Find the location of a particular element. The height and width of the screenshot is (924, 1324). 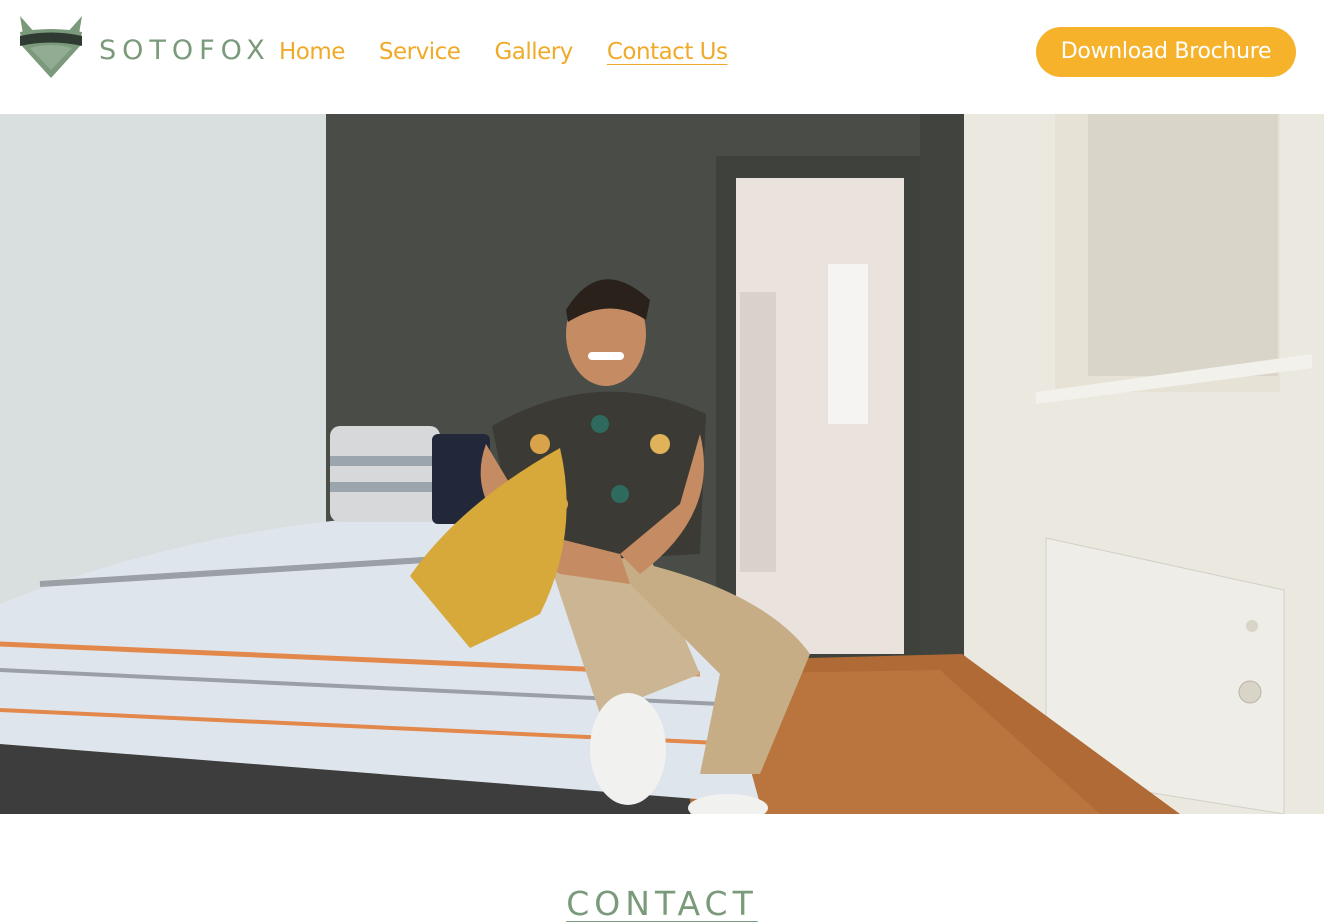

fox-logo-icon is located at coordinates (51, 47).